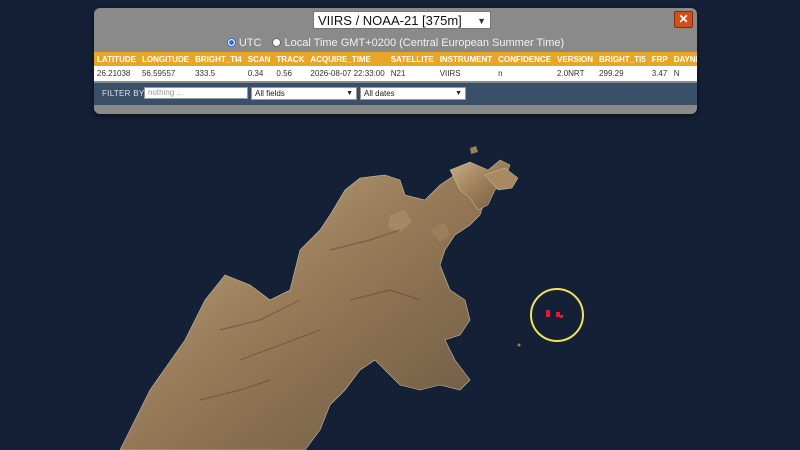 The height and width of the screenshot is (450, 800). Describe the element at coordinates (270, 93) in the screenshot. I see `fields-select-value: All fields` at that location.